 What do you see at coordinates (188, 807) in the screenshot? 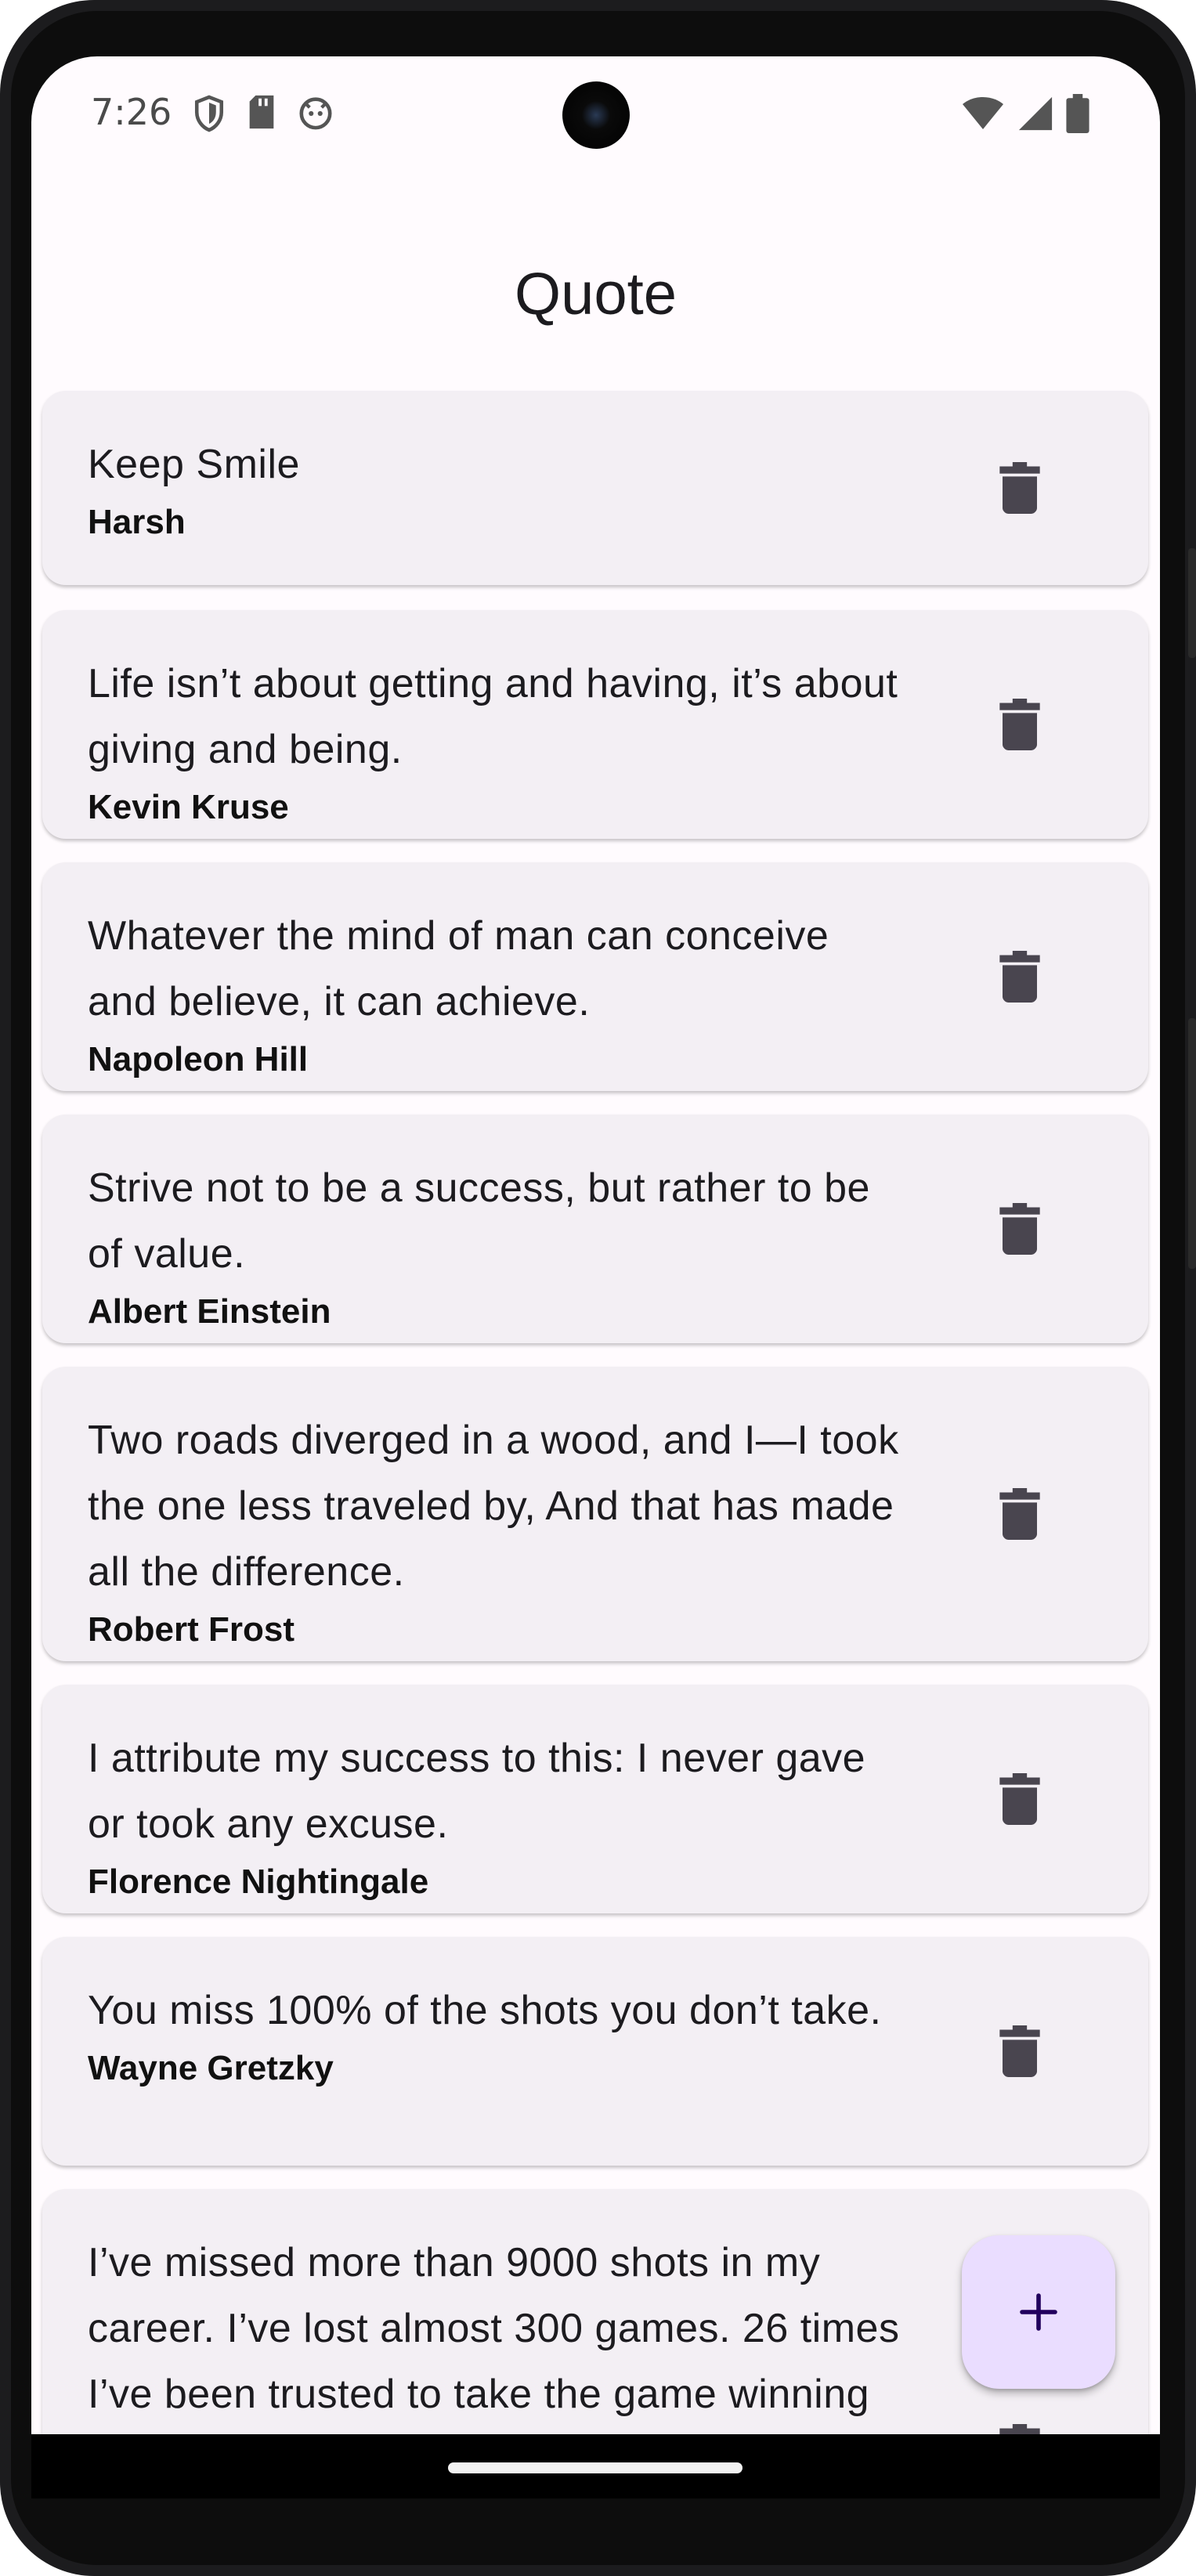
I see `quote-author: Kevin Kruse` at bounding box center [188, 807].